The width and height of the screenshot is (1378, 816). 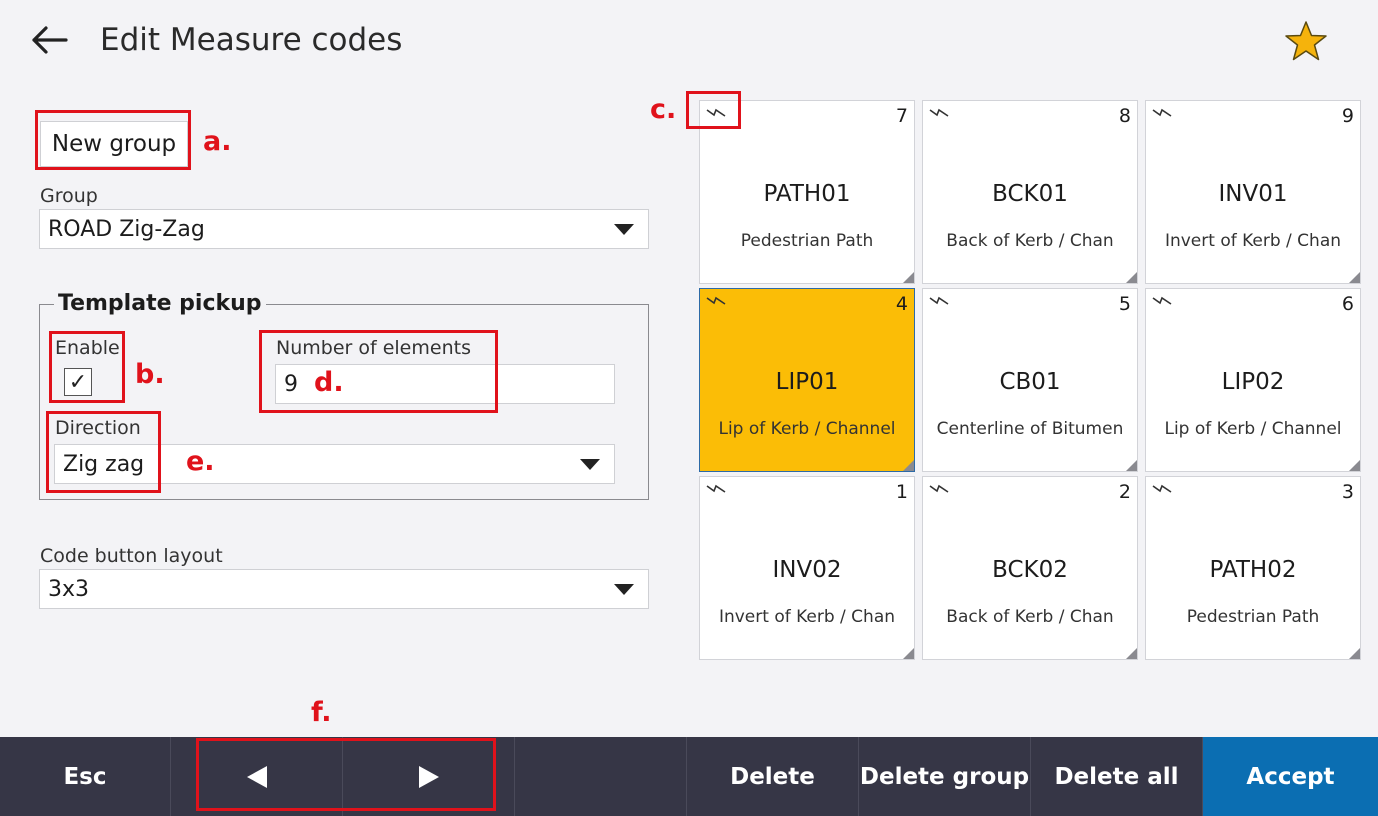 I want to click on tile-number: 6, so click(x=1347, y=304).